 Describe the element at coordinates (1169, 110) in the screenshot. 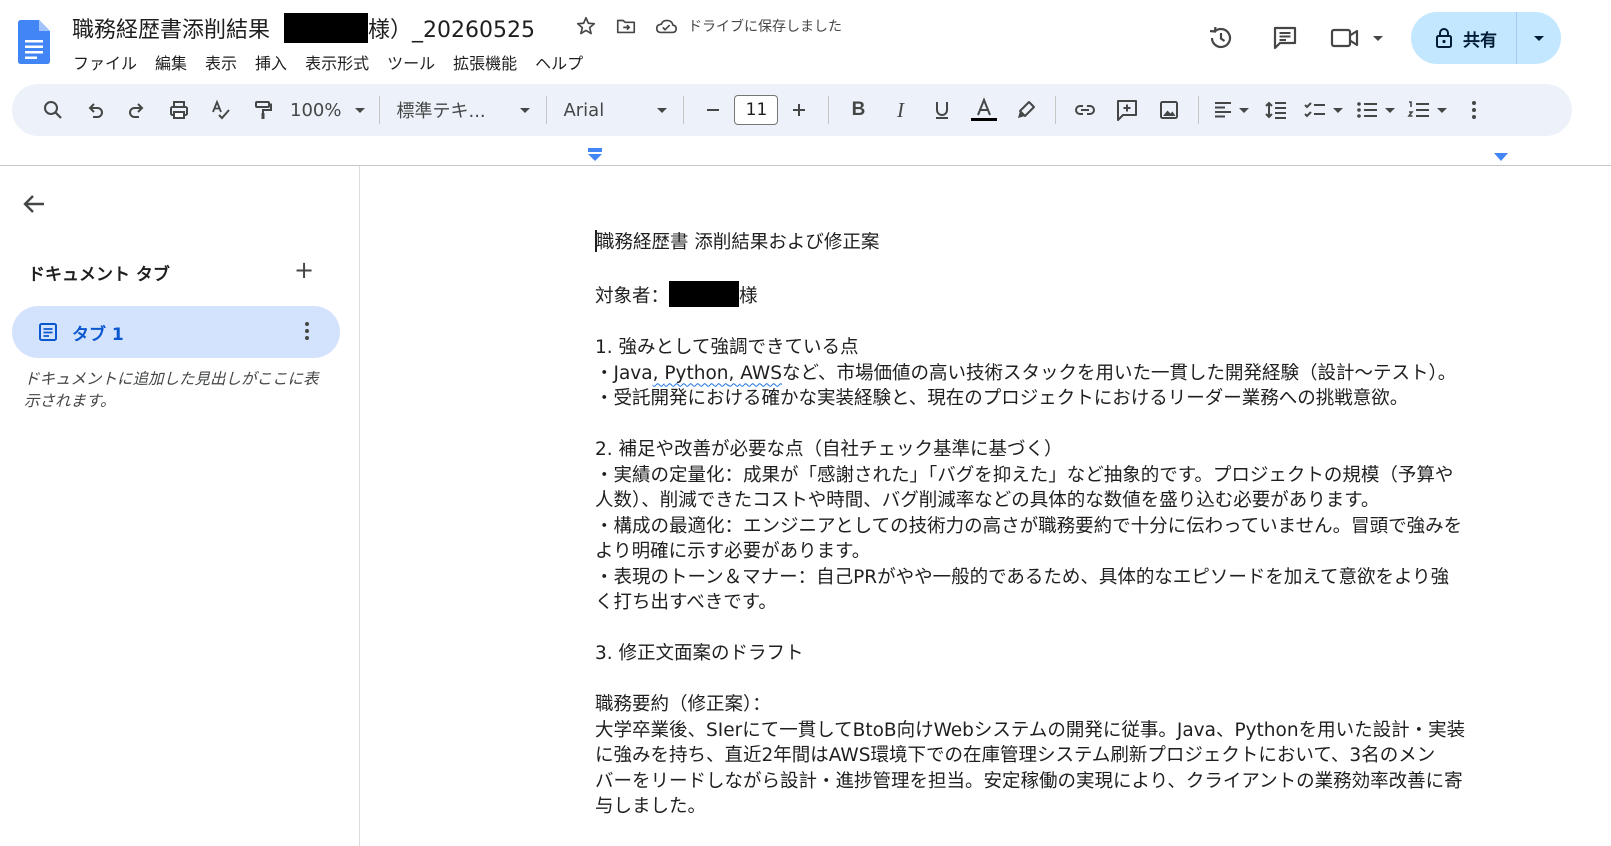

I see `insert-image-icon` at that location.